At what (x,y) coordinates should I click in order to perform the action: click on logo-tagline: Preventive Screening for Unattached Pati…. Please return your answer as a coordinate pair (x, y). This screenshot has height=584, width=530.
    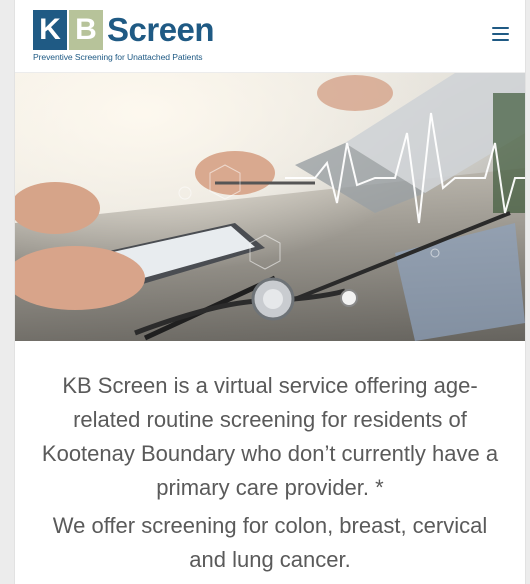
    Looking at the image, I should click on (118, 57).